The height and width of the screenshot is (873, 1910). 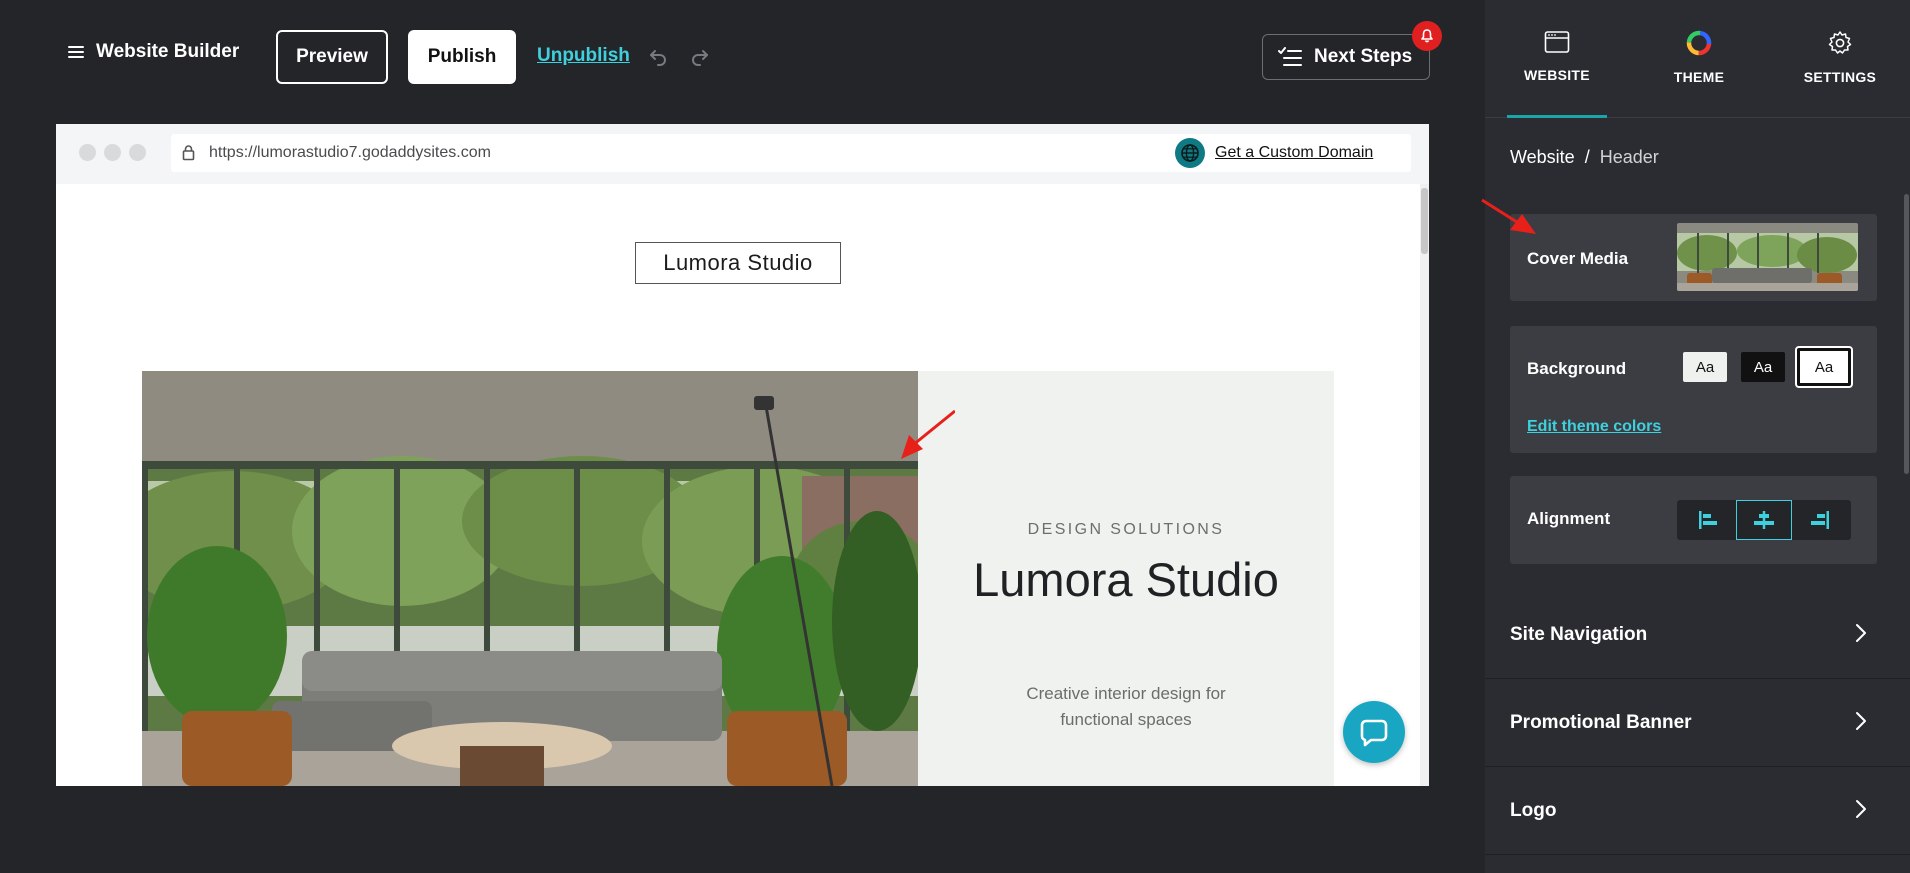 I want to click on align-right-button, so click(x=1820, y=520).